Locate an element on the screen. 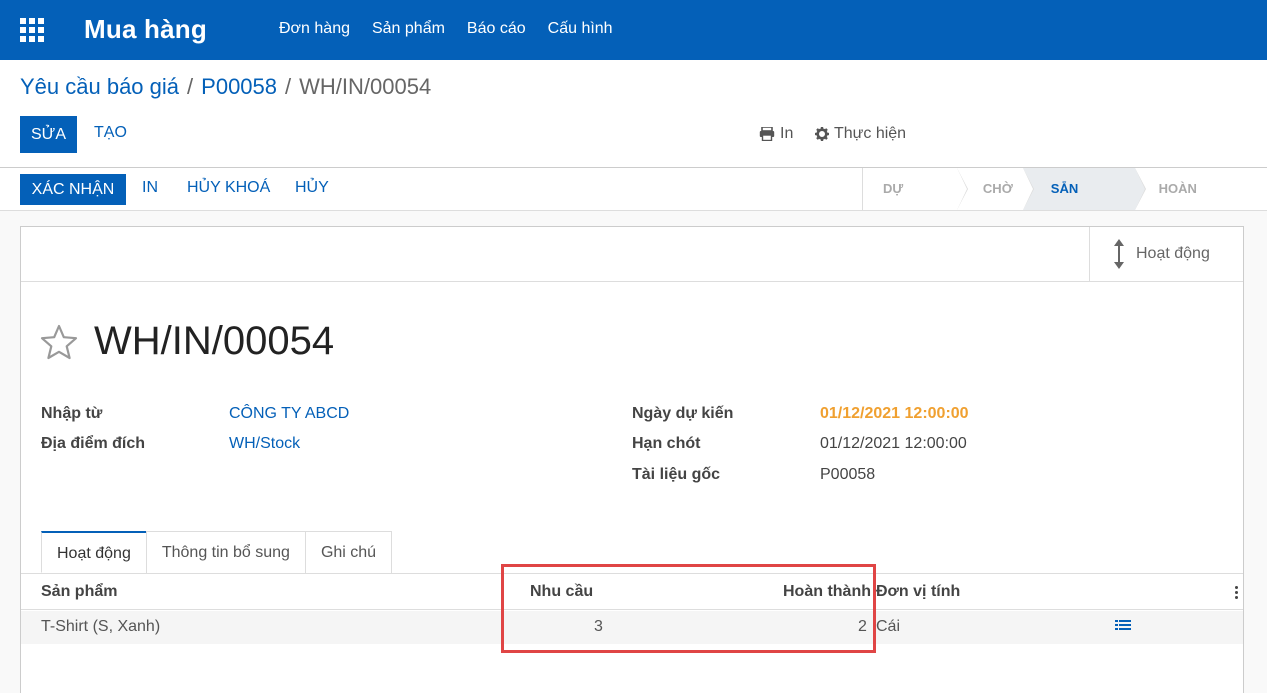  field-label-source: Nhập từ is located at coordinates (72, 413).